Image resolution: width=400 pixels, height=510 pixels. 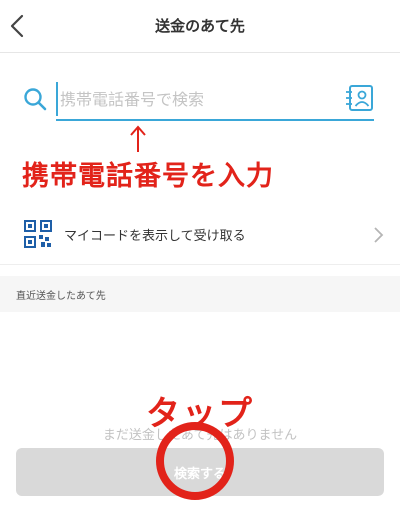 I want to click on search-bar, so click(x=200, y=101).